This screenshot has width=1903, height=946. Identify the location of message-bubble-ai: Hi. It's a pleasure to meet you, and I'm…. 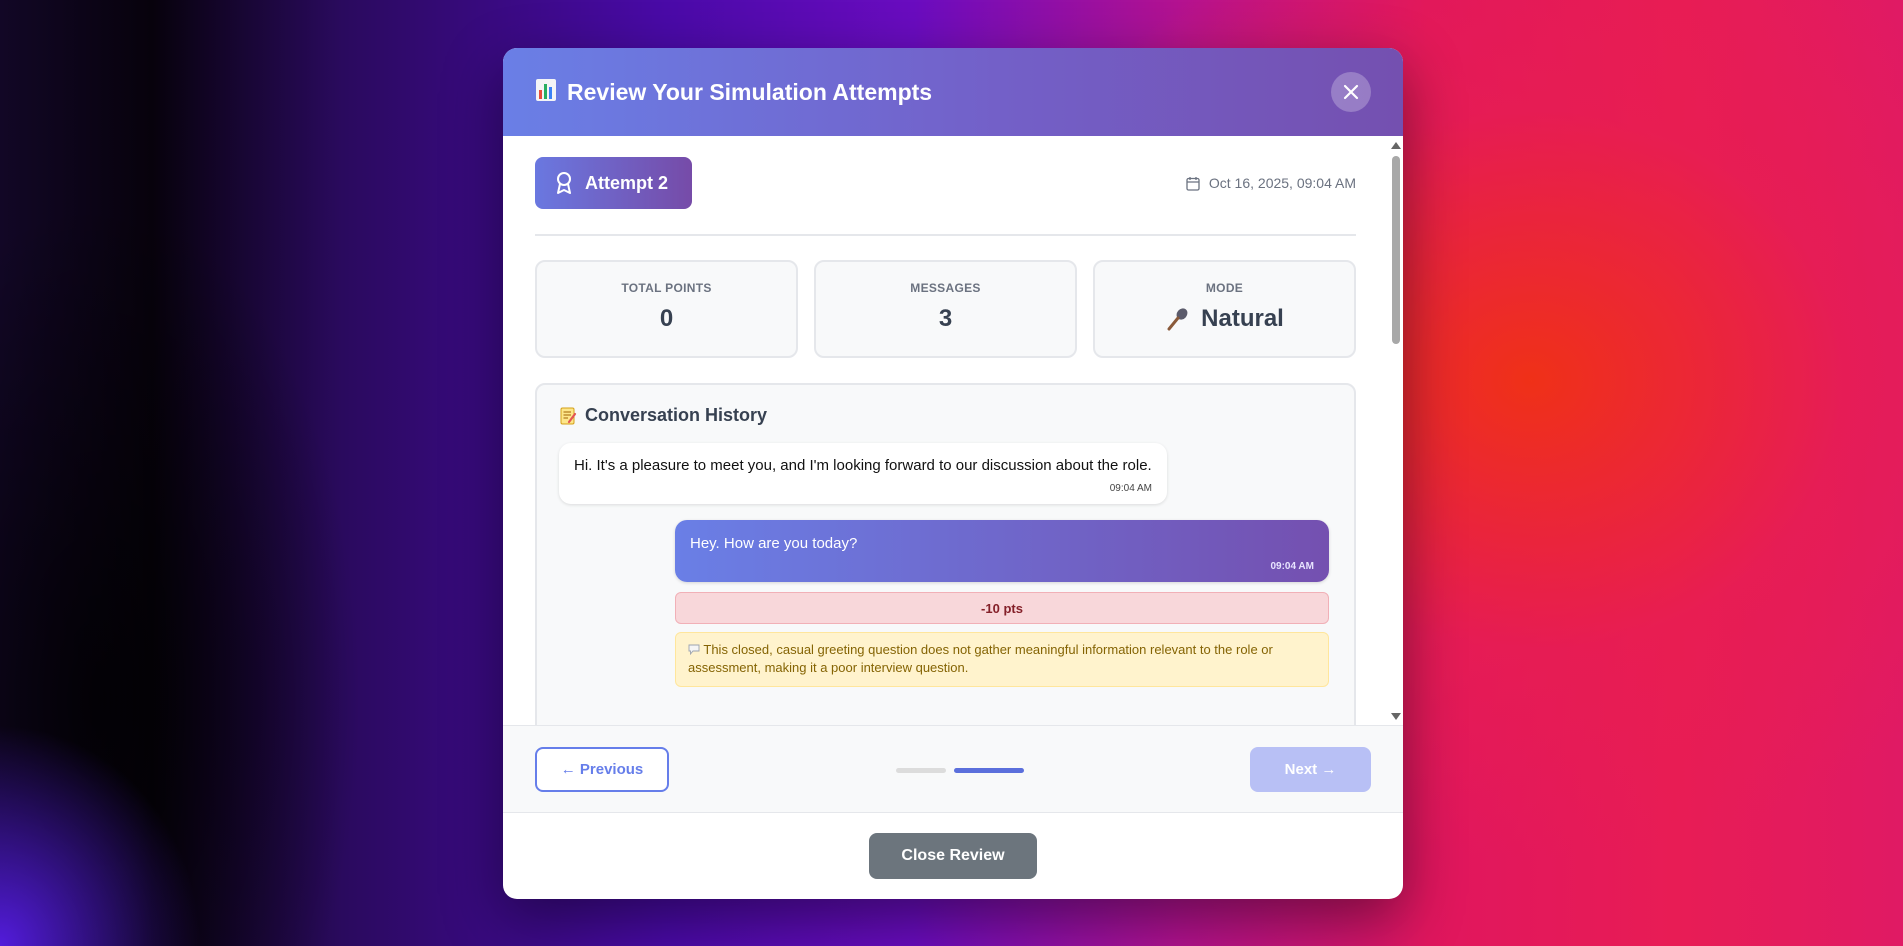
(863, 473).